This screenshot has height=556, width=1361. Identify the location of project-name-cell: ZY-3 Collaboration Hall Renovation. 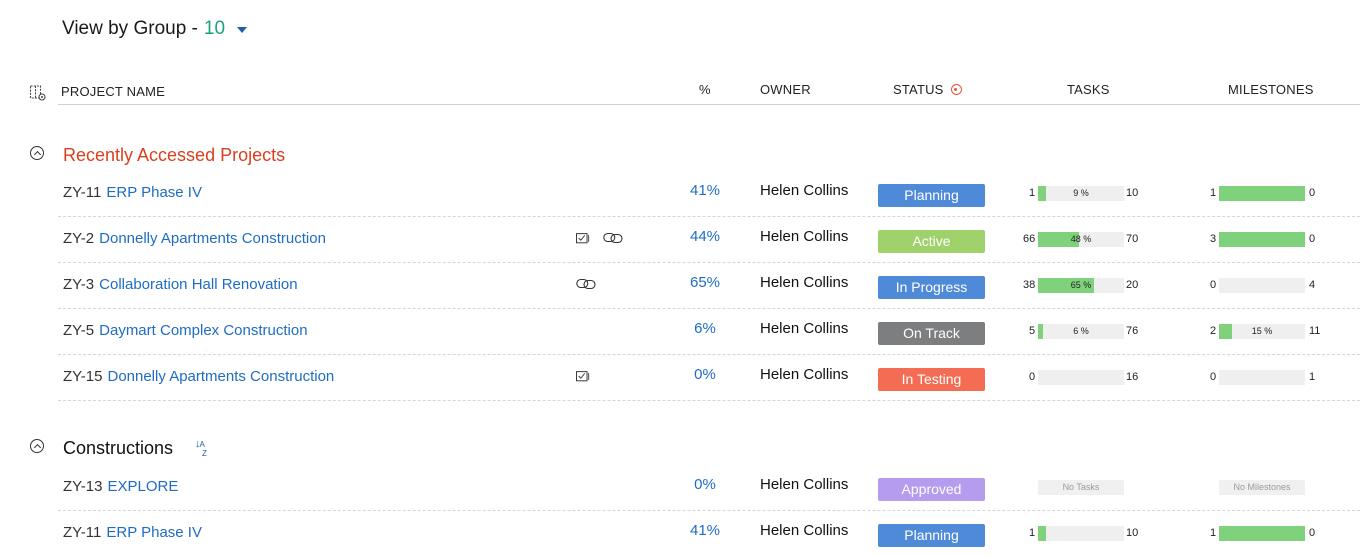
(180, 284).